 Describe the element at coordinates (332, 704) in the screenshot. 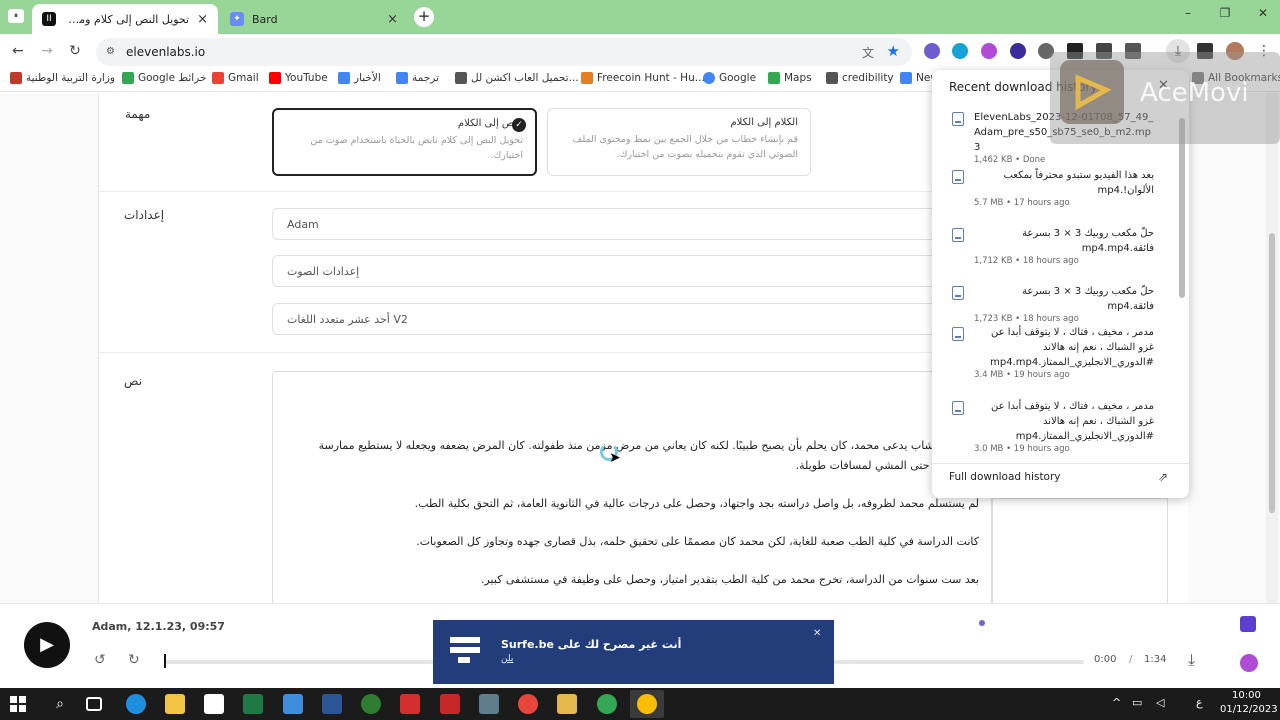

I see `word-icon` at that location.